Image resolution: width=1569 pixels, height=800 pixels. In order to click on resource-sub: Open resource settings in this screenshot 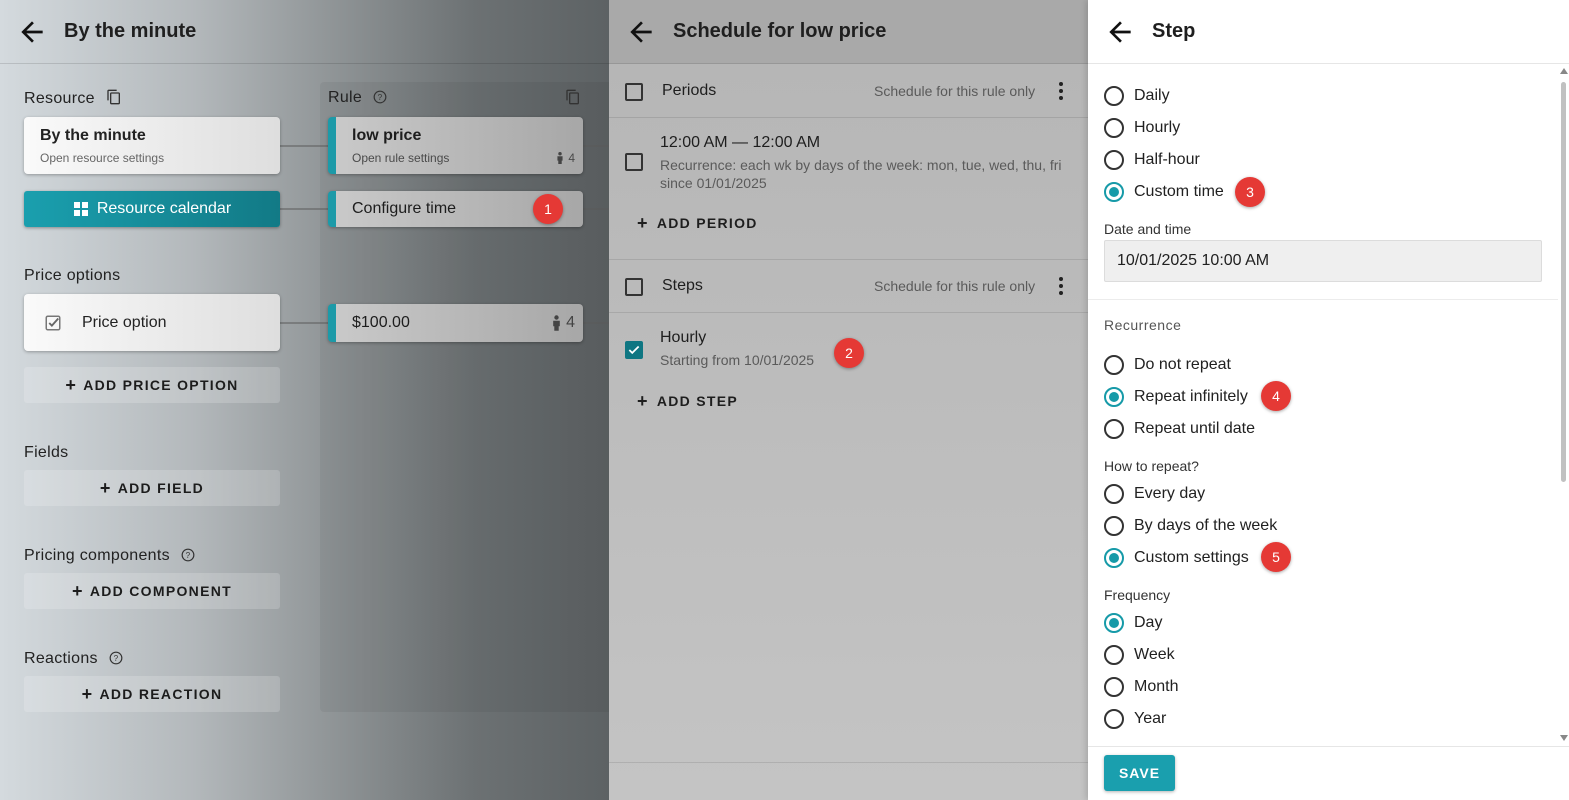, I will do `click(102, 158)`.